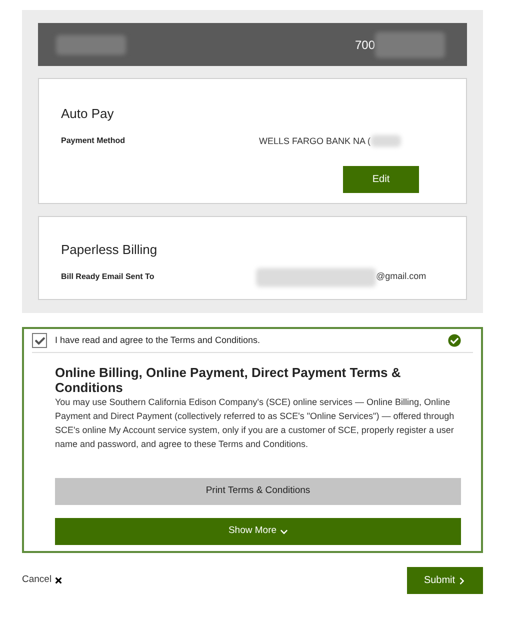  I want to click on field-label: Bill Ready Email Sent To, so click(108, 277).